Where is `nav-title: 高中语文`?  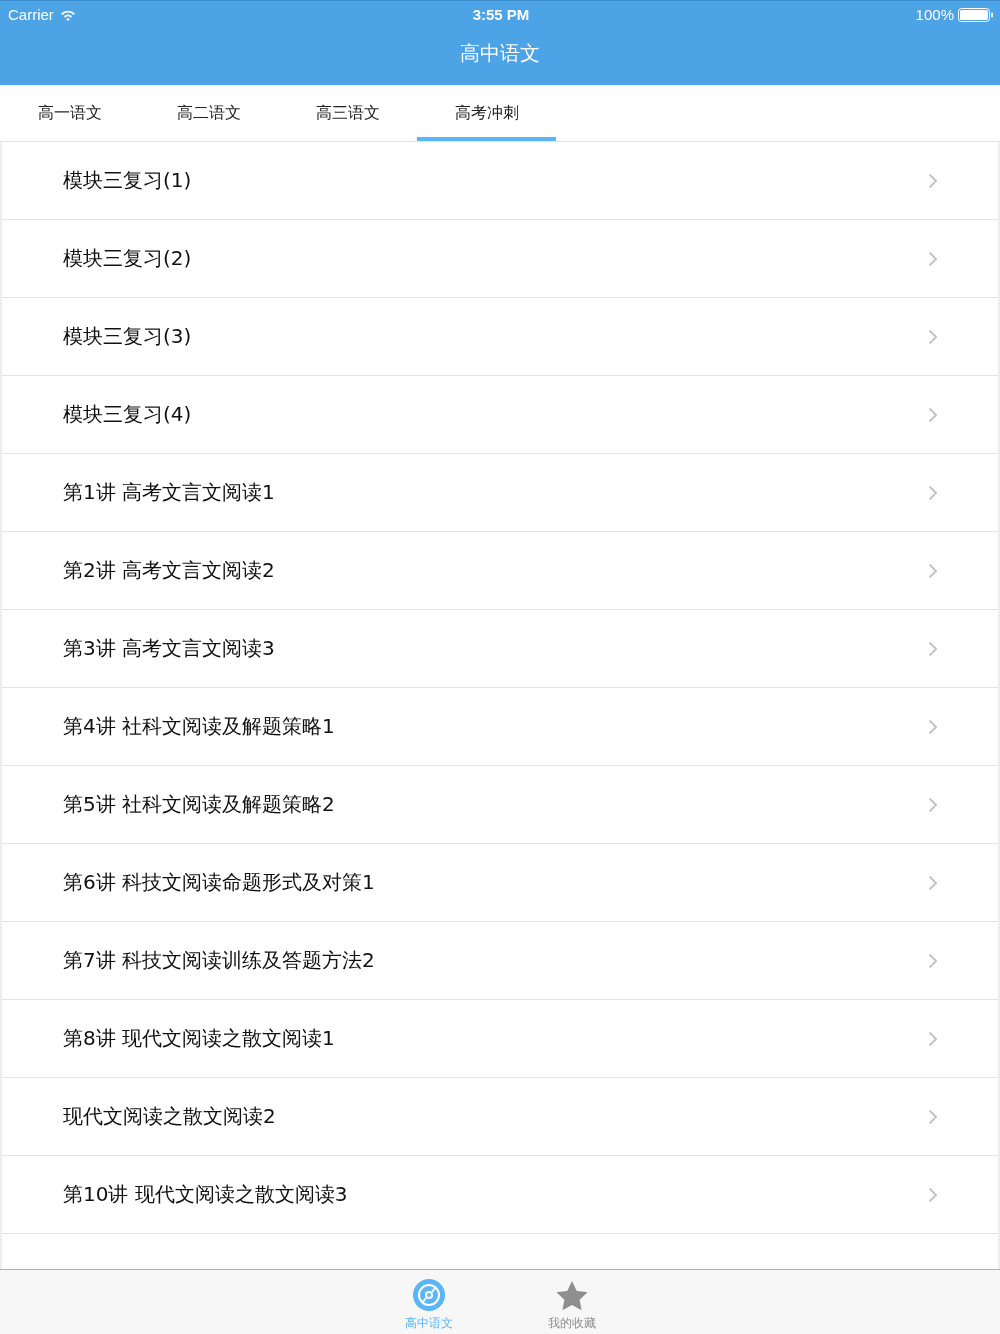 nav-title: 高中语文 is located at coordinates (500, 53).